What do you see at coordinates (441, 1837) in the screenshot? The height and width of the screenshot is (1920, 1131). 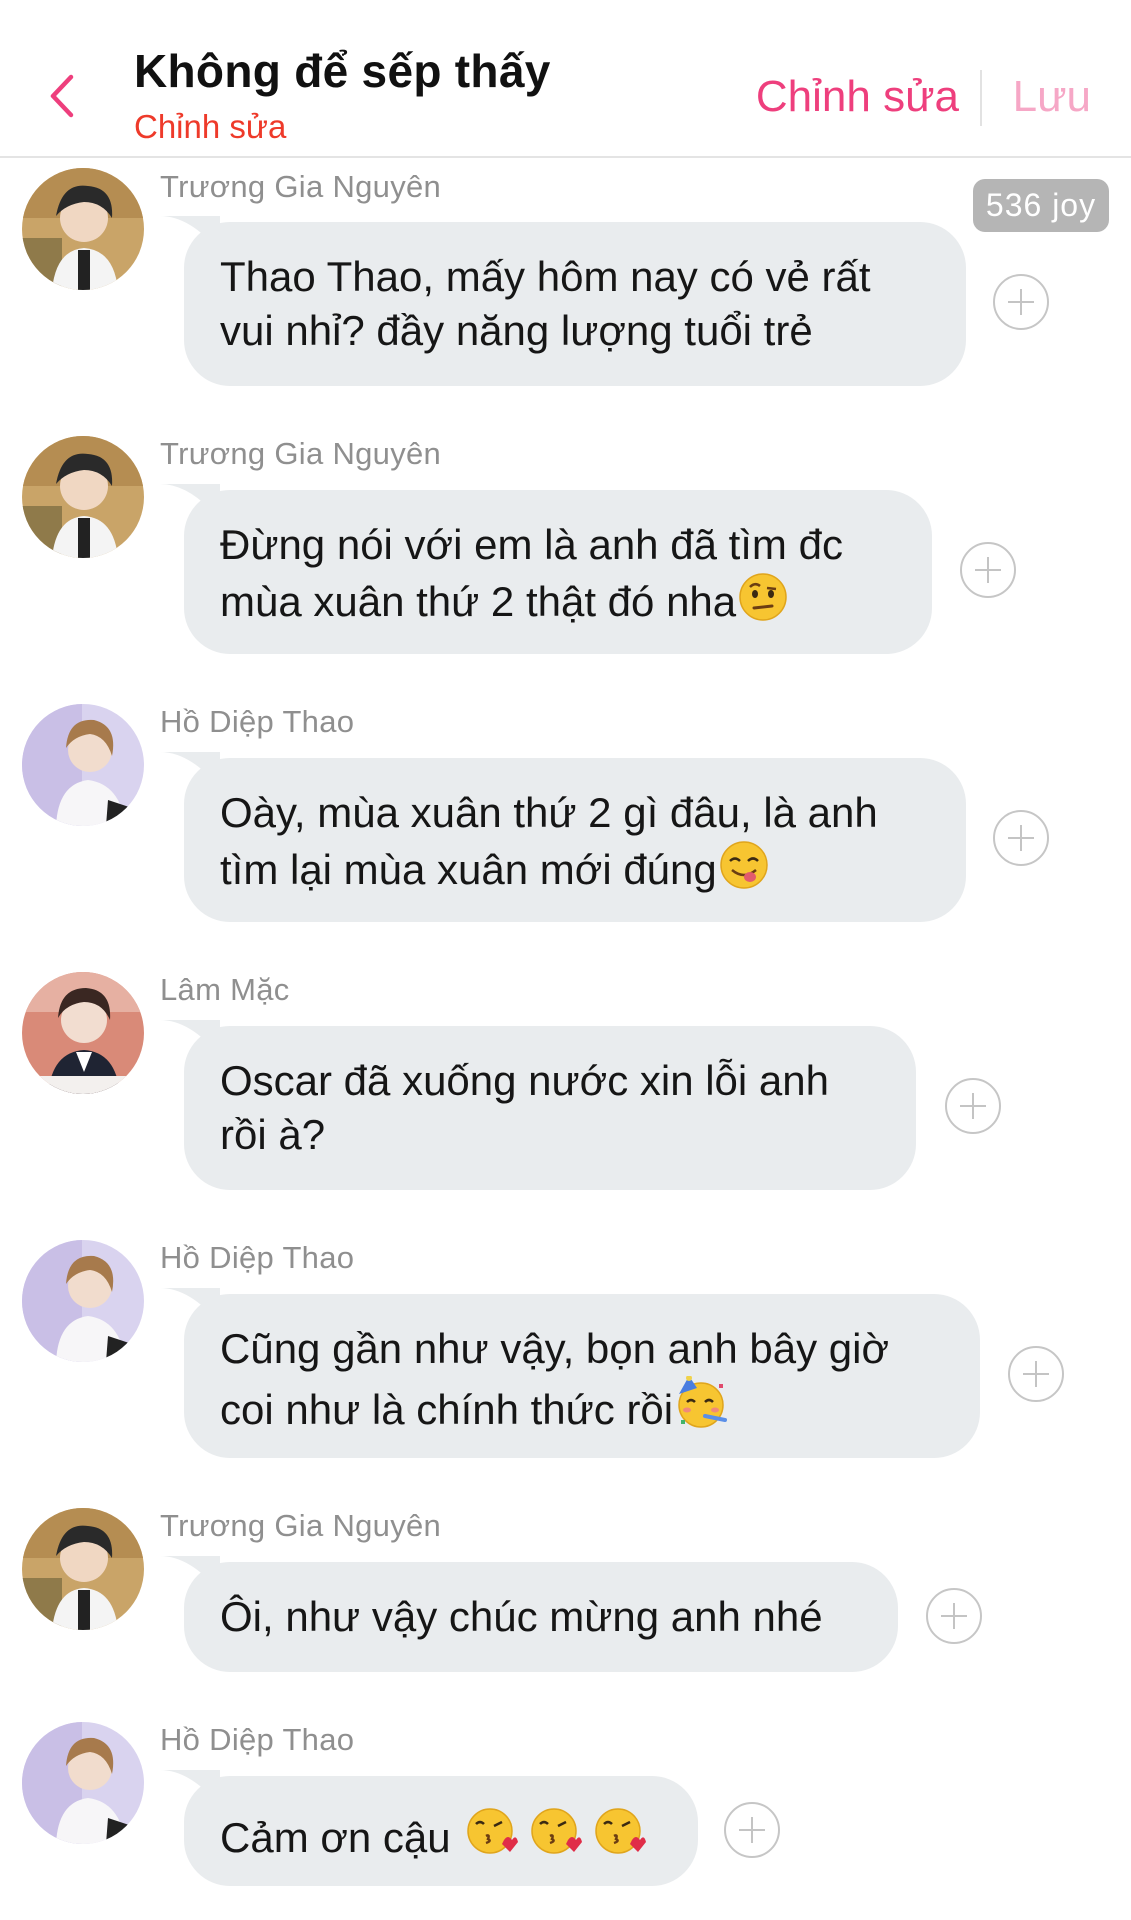 I see `message-text-line: Cảm ơn cậu` at bounding box center [441, 1837].